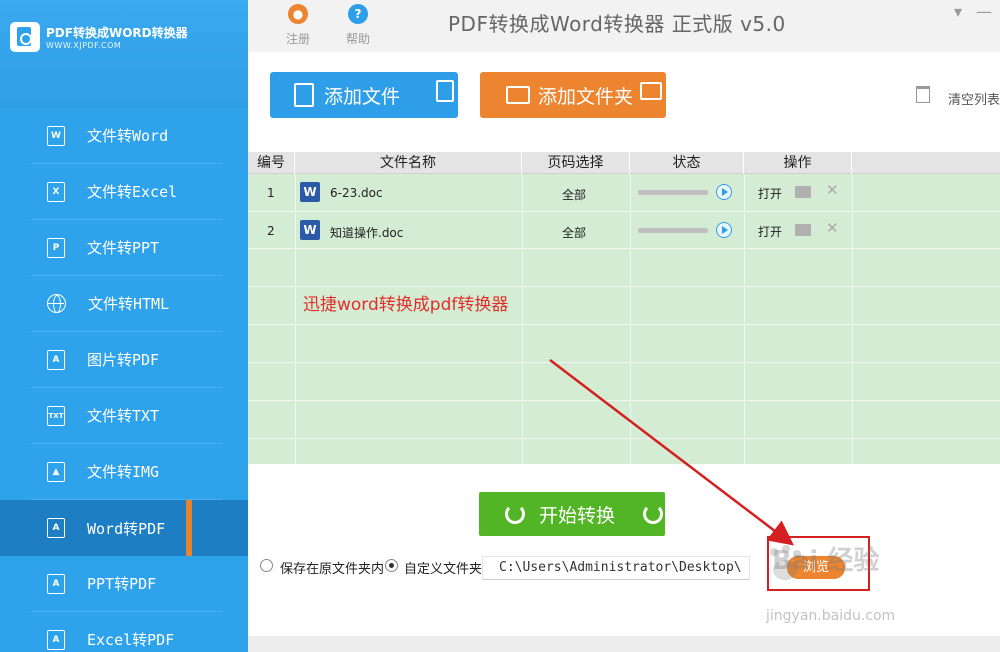  Describe the element at coordinates (923, 94) in the screenshot. I see `trash-icon` at that location.